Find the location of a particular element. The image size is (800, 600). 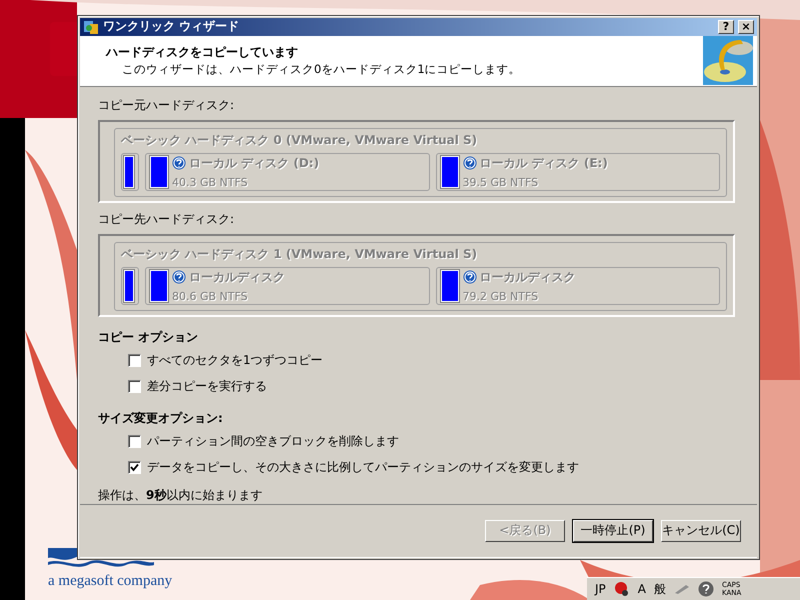

partition-name: ローカル ディスク (D:) is located at coordinates (254, 163).